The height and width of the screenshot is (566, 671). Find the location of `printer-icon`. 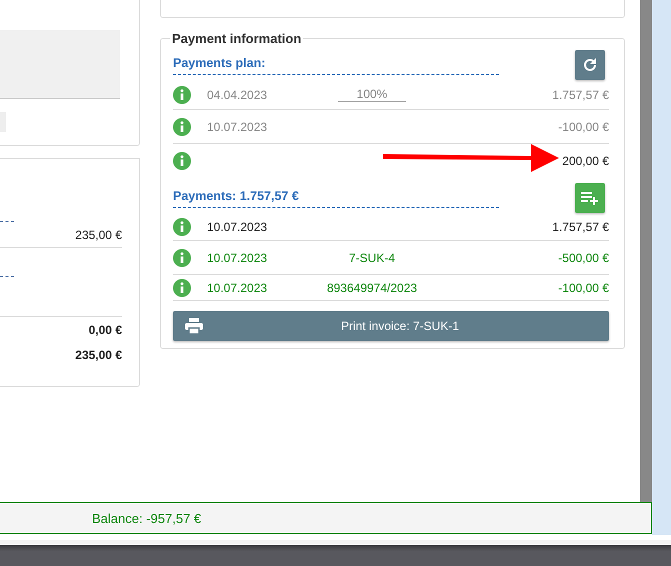

printer-icon is located at coordinates (194, 326).